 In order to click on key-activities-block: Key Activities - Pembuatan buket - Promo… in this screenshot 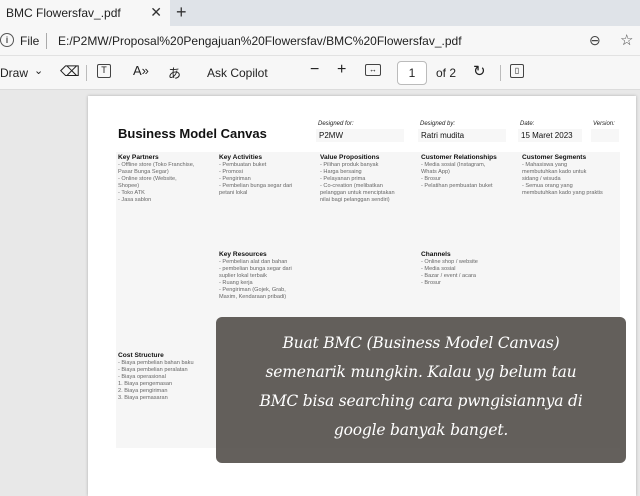, I will do `click(268, 175)`.